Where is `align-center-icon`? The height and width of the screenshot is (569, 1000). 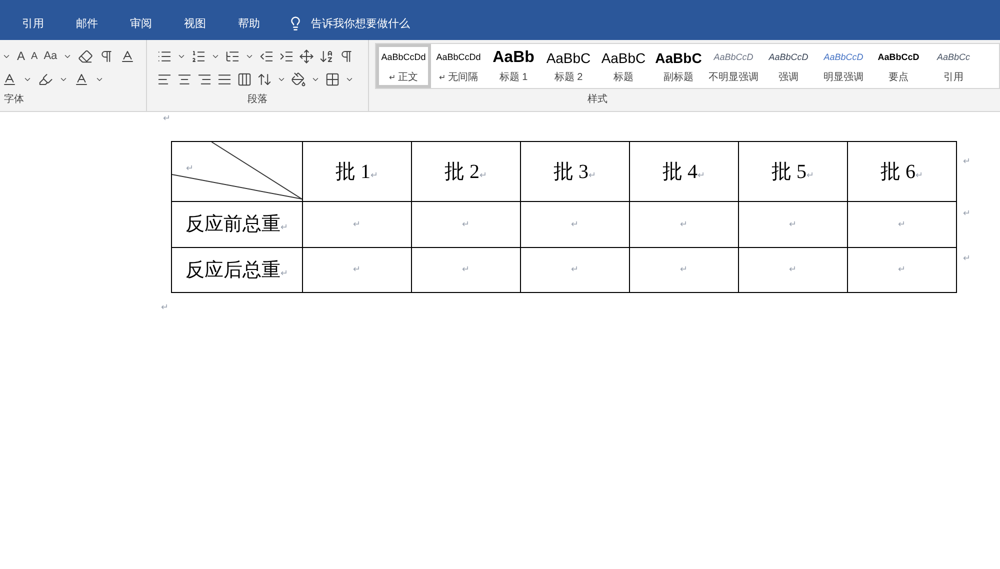 align-center-icon is located at coordinates (184, 79).